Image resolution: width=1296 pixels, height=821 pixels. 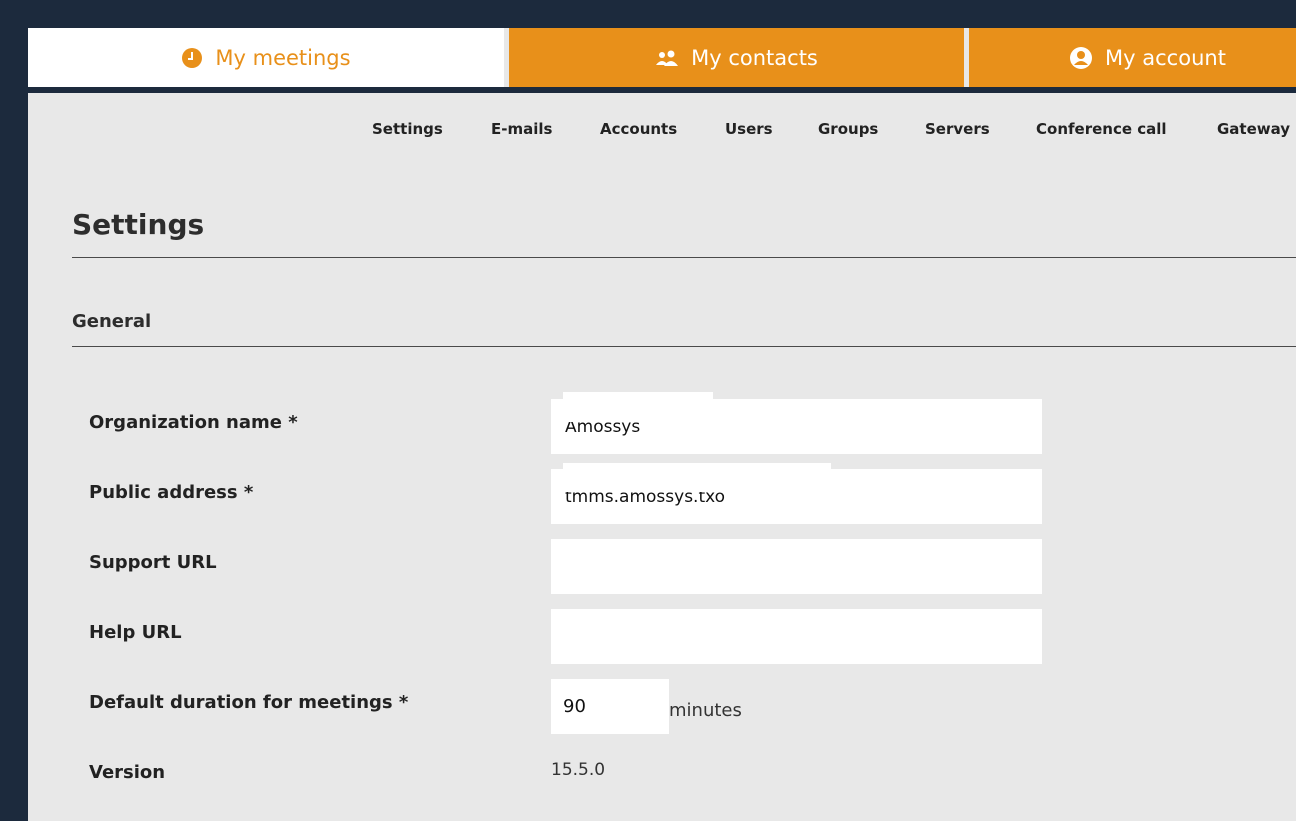 What do you see at coordinates (684, 257) in the screenshot?
I see `title-divider` at bounding box center [684, 257].